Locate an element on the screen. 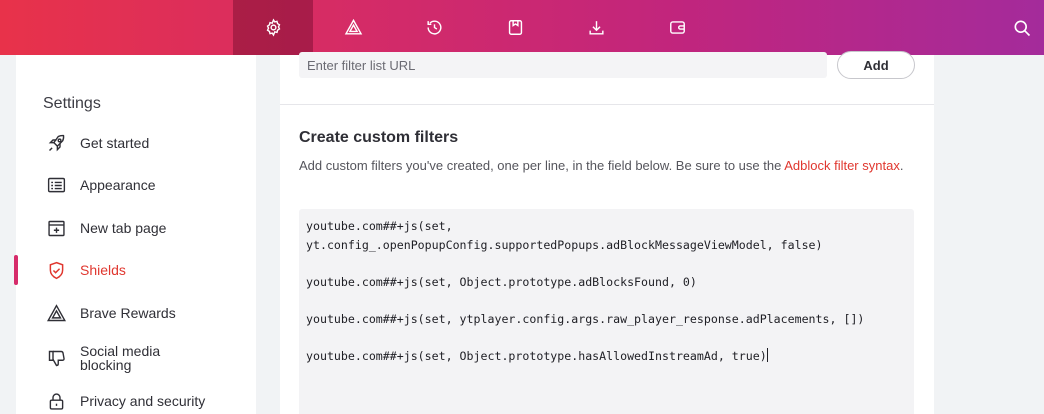  sidebar-item-brave-rewards: Brave Rewards is located at coordinates (136, 313).